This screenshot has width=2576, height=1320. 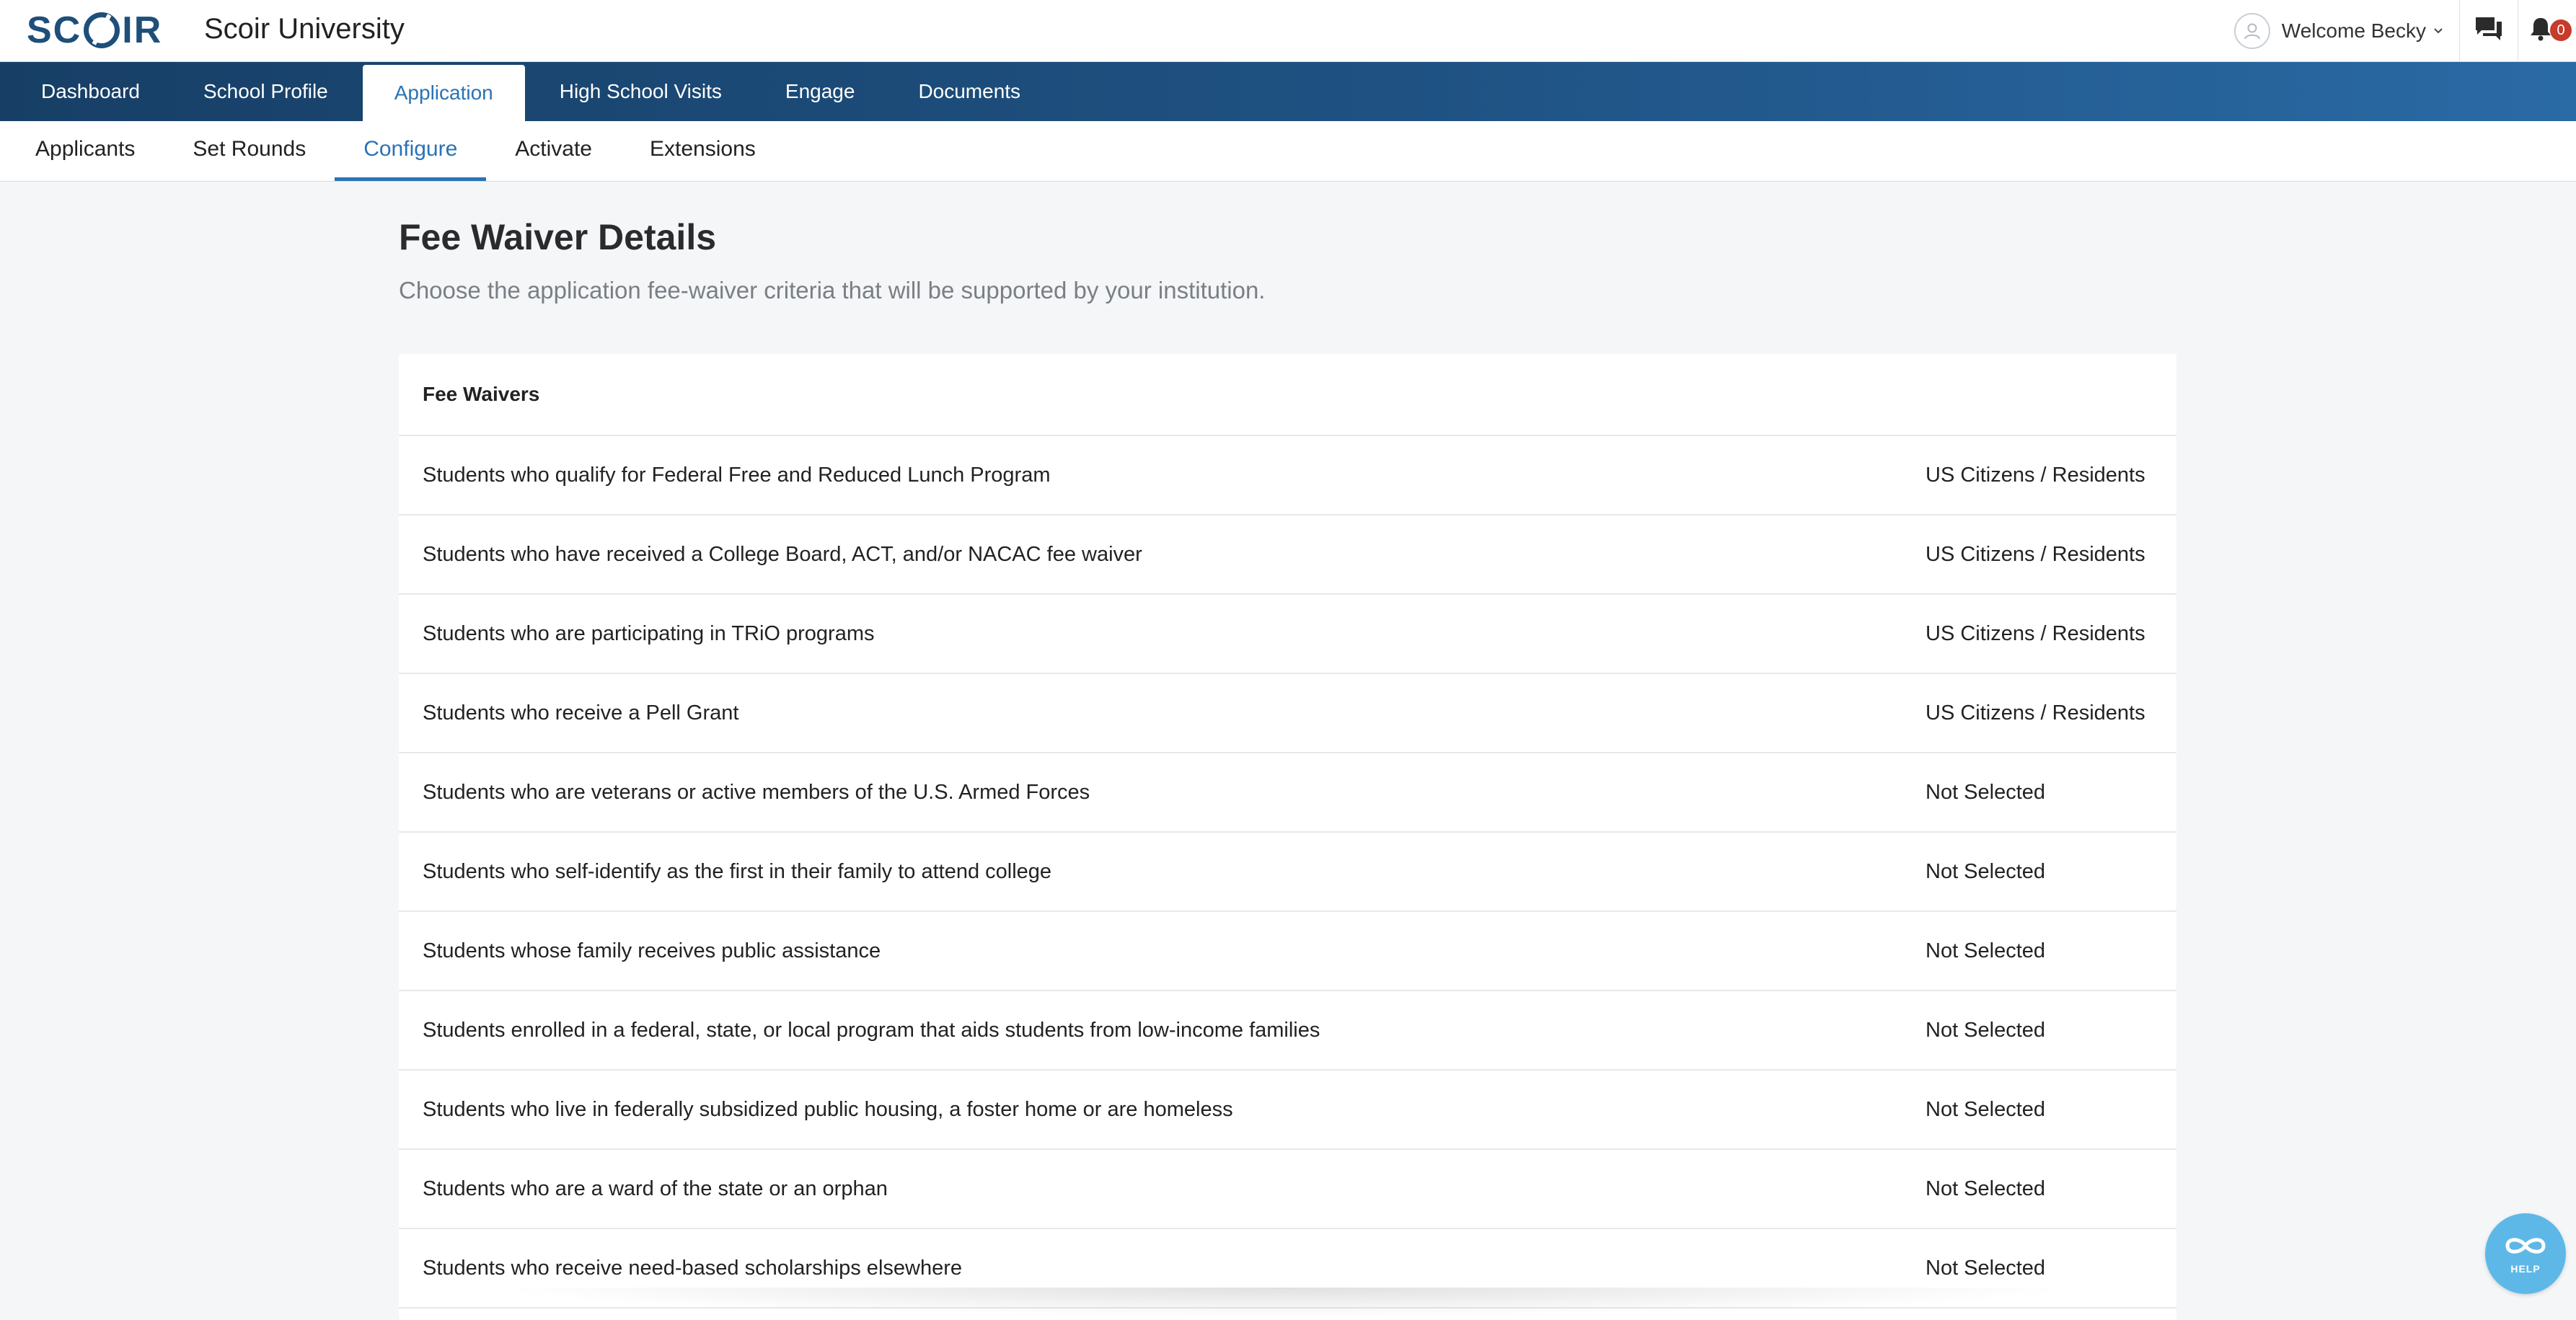 I want to click on user-menu-button: Welcome Becky, so click(x=2339, y=31).